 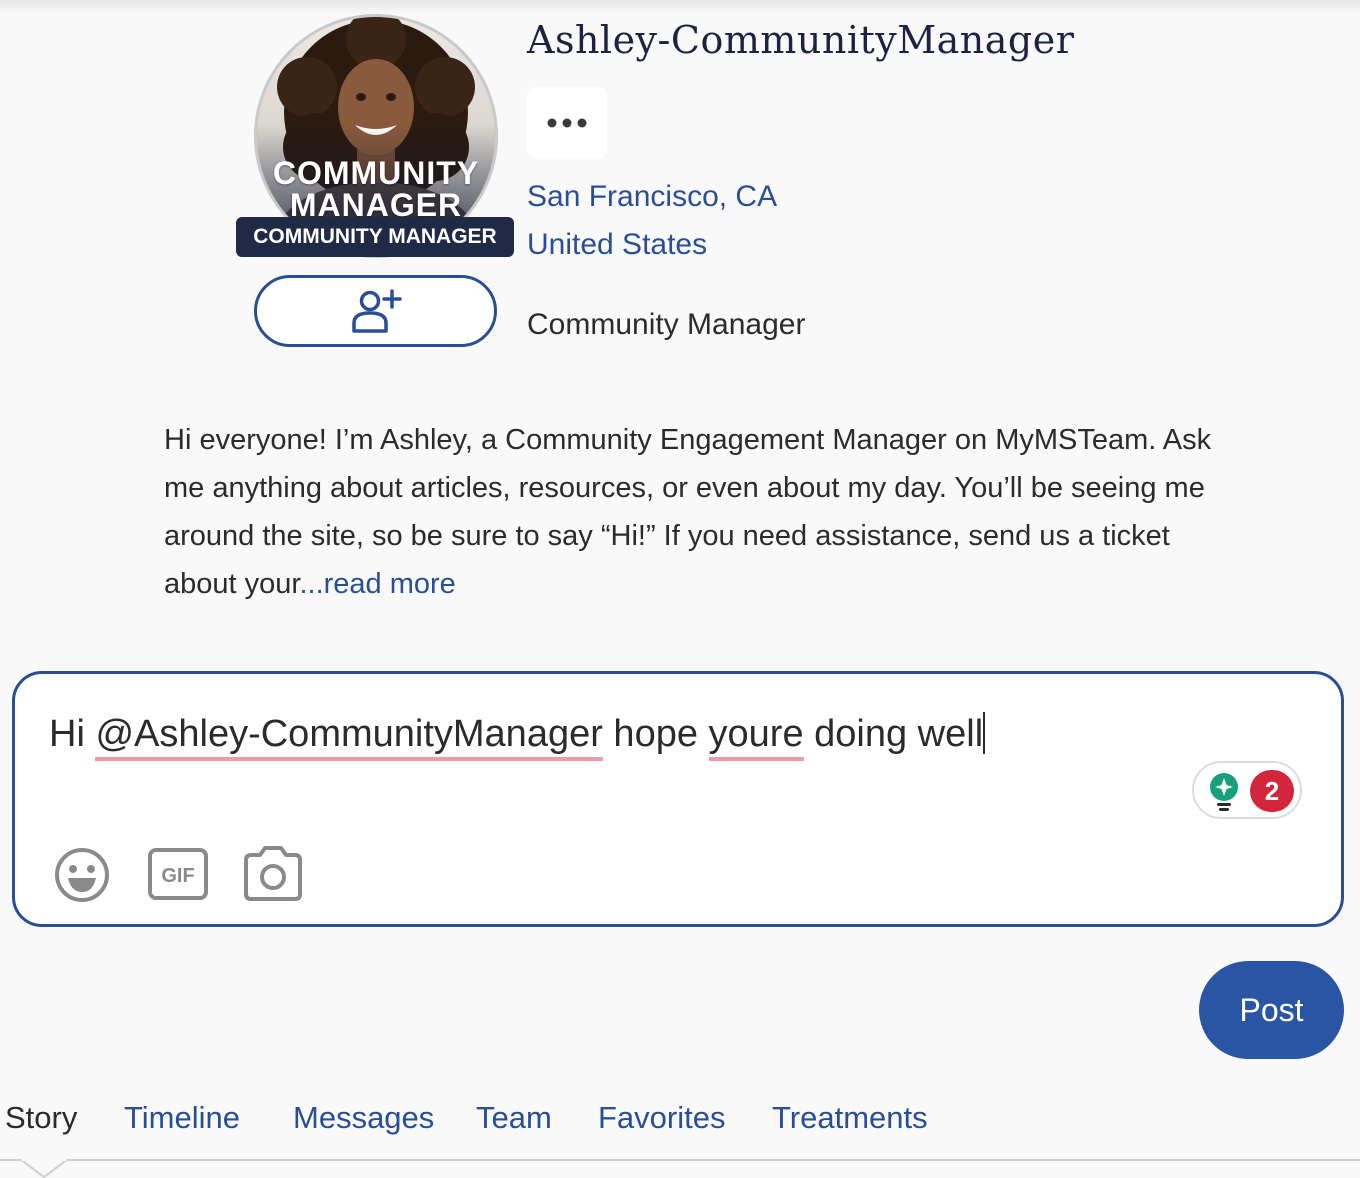 I want to click on location-city: San Francisco, CA, so click(x=652, y=197).